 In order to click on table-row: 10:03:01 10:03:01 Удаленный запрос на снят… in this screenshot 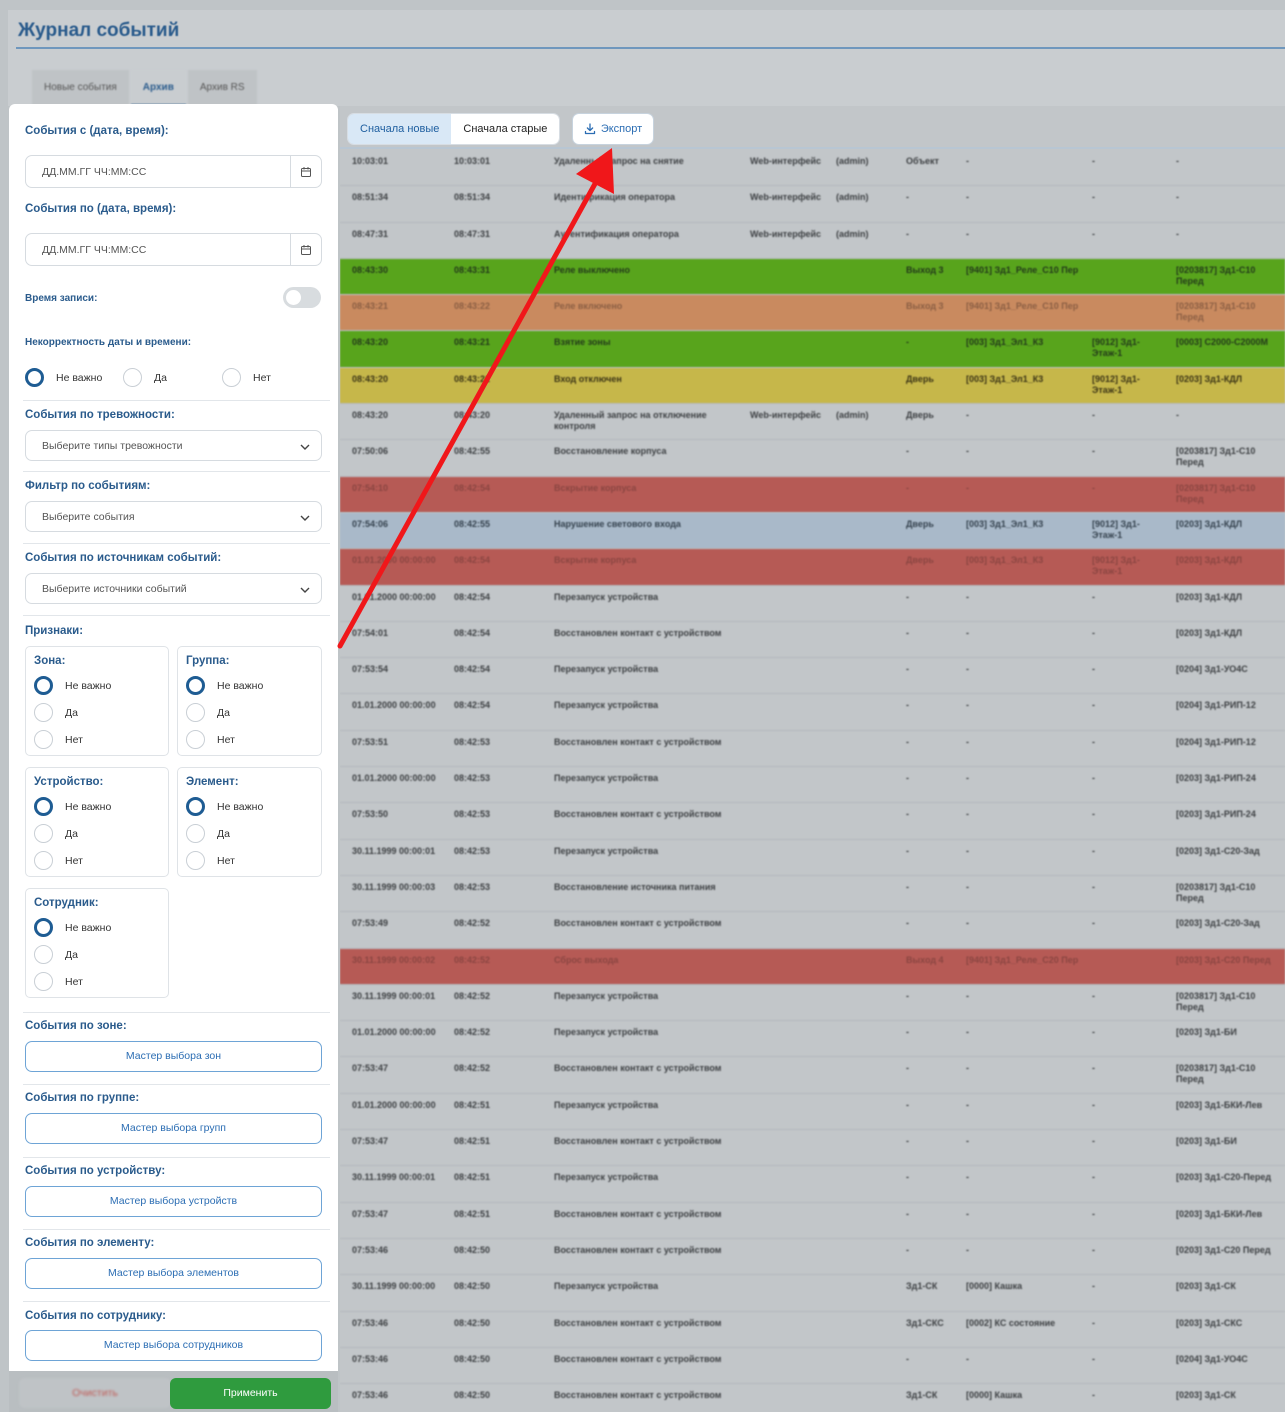, I will do `click(812, 168)`.